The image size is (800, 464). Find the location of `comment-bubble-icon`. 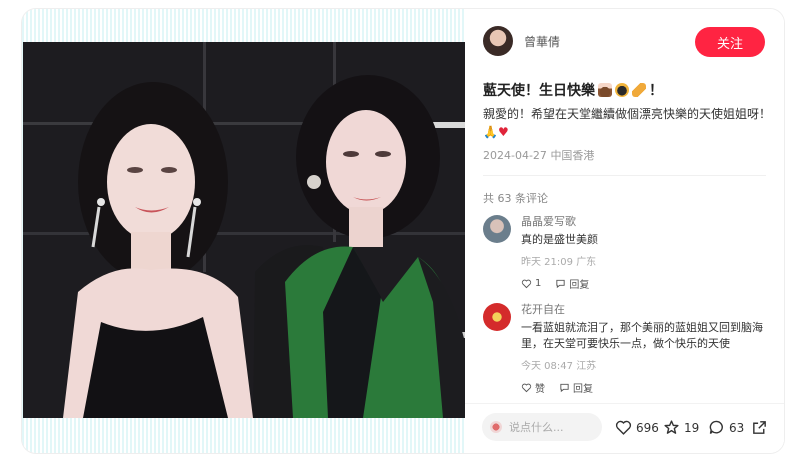

comment-bubble-icon is located at coordinates (716, 427).